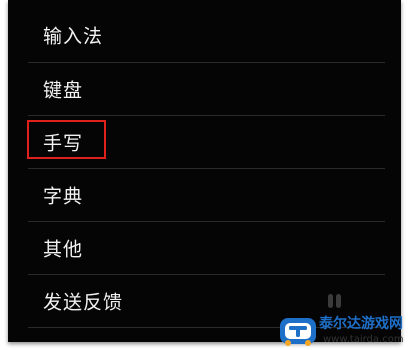  What do you see at coordinates (63, 90) in the screenshot?
I see `menu-item-label: 键盘` at bounding box center [63, 90].